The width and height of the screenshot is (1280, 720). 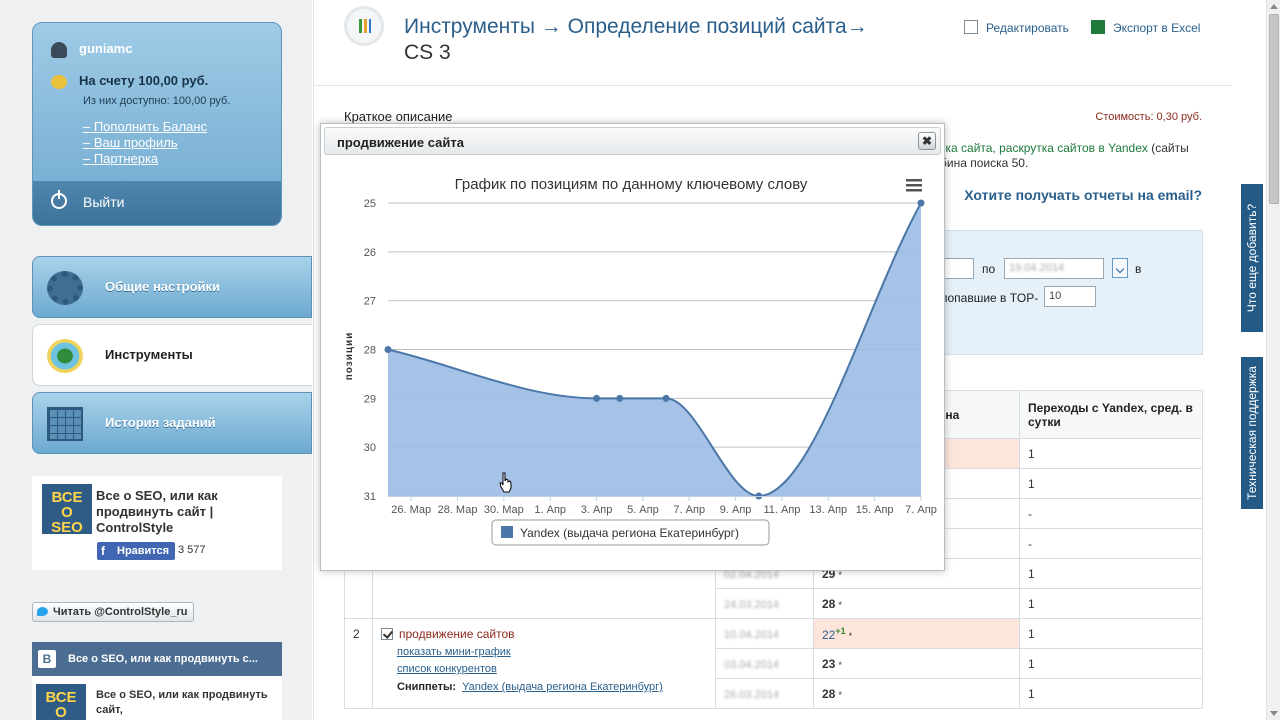 I want to click on description-depth: бина поиска 50., so click(x=984, y=163).